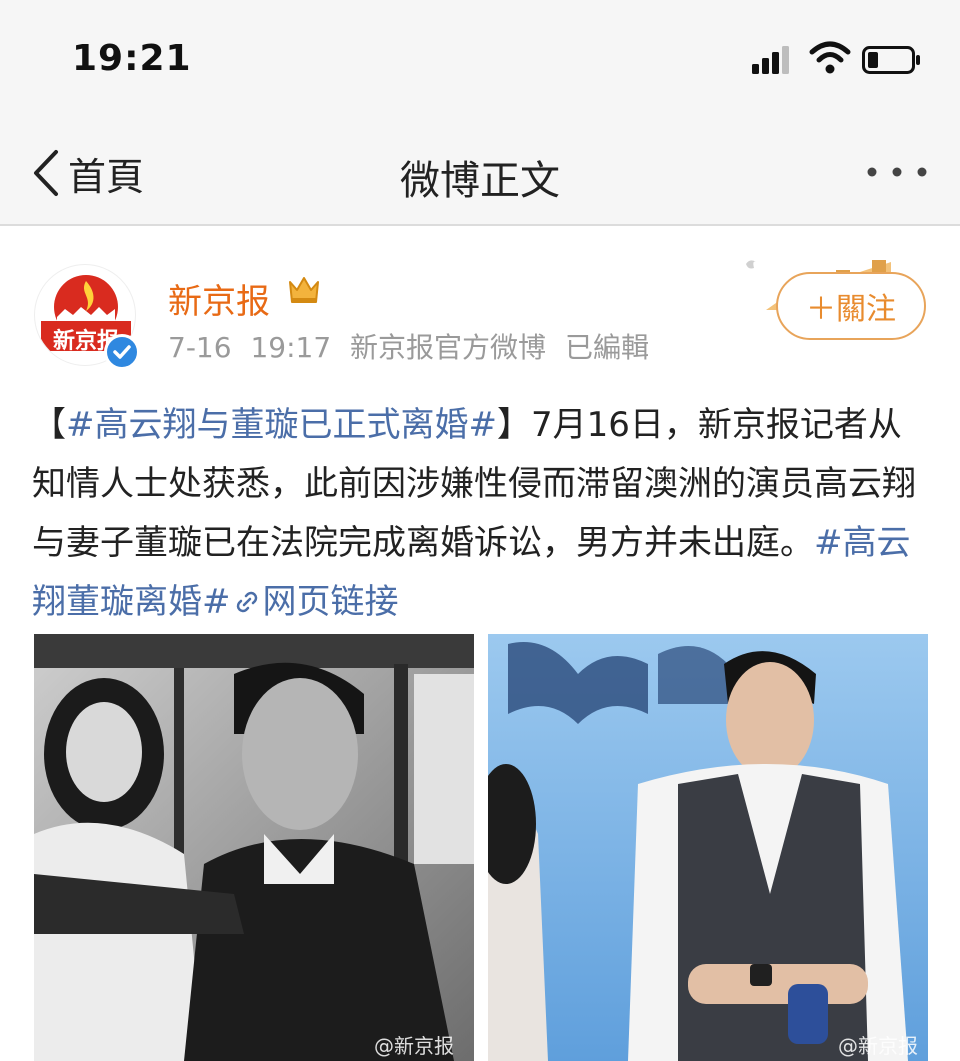 This screenshot has width=960, height=1061. Describe the element at coordinates (414, 1046) in the screenshot. I see `image-watermark: @新京报` at that location.